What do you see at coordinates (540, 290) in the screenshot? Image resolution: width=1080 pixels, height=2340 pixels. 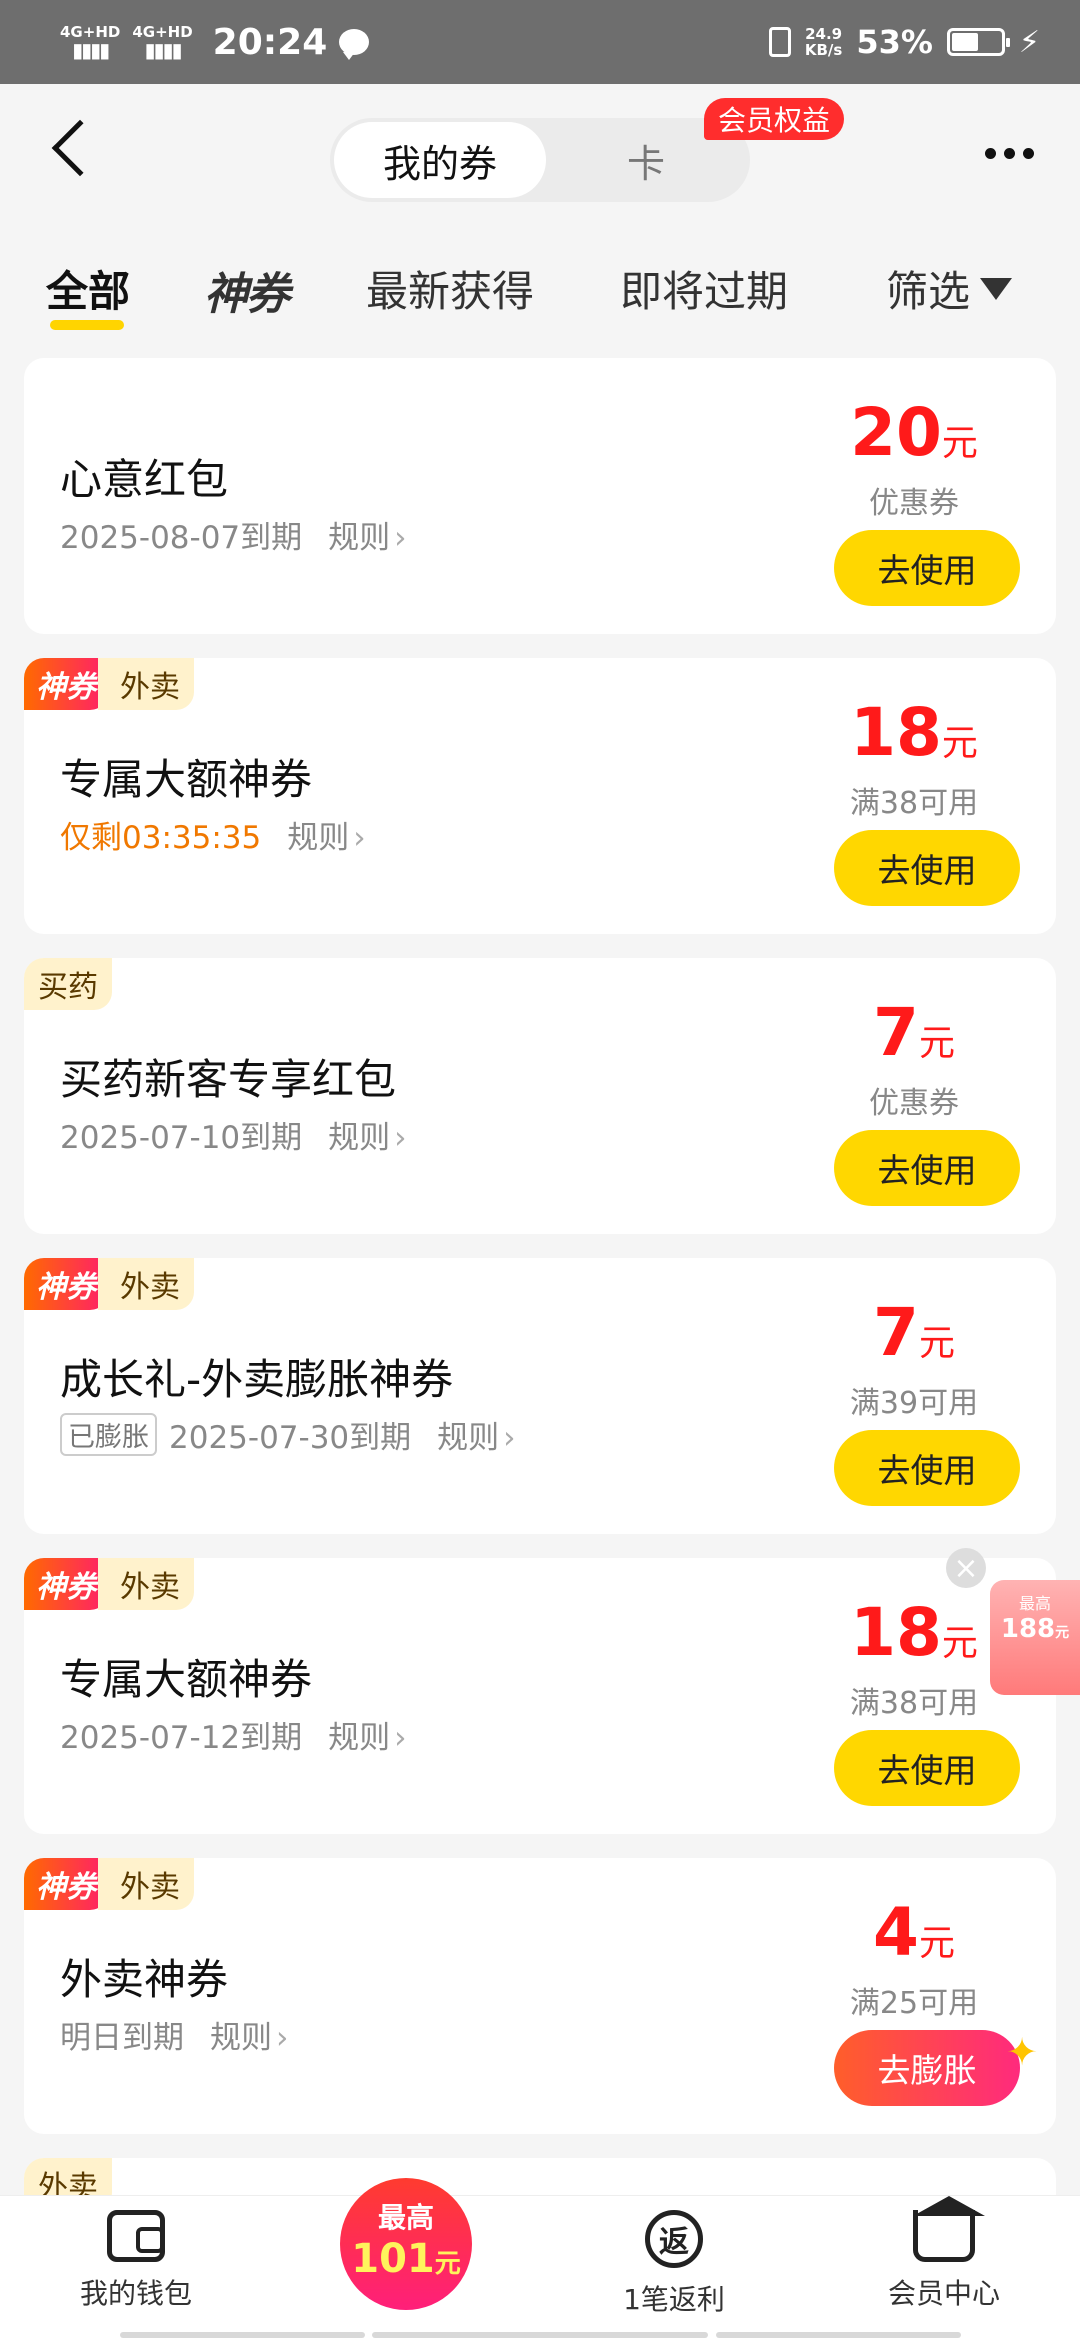 I see `filter-tabs: 全部 神券 最新获得 即将过期 筛选` at bounding box center [540, 290].